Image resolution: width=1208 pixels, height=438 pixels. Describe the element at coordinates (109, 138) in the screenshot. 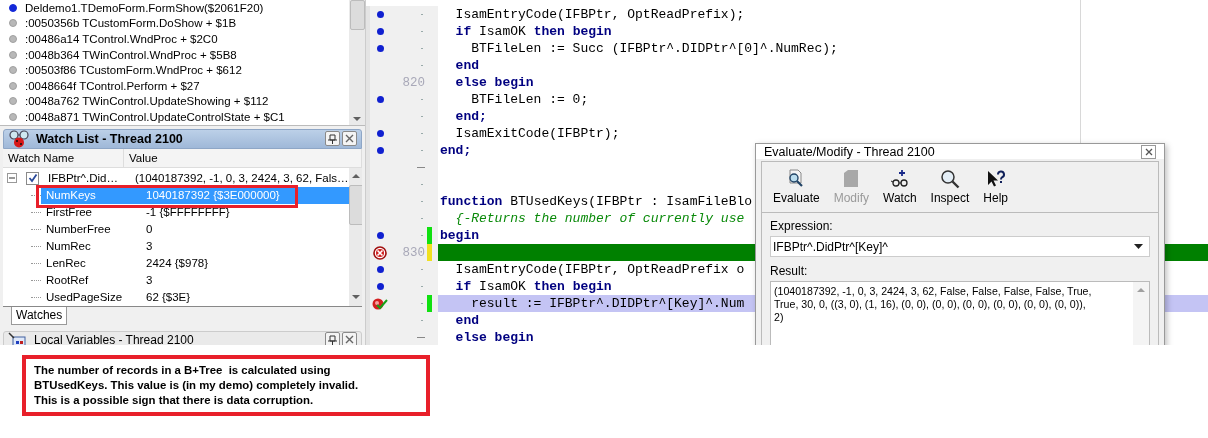

I see `pane-title: Watch List - Thread 2100` at that location.